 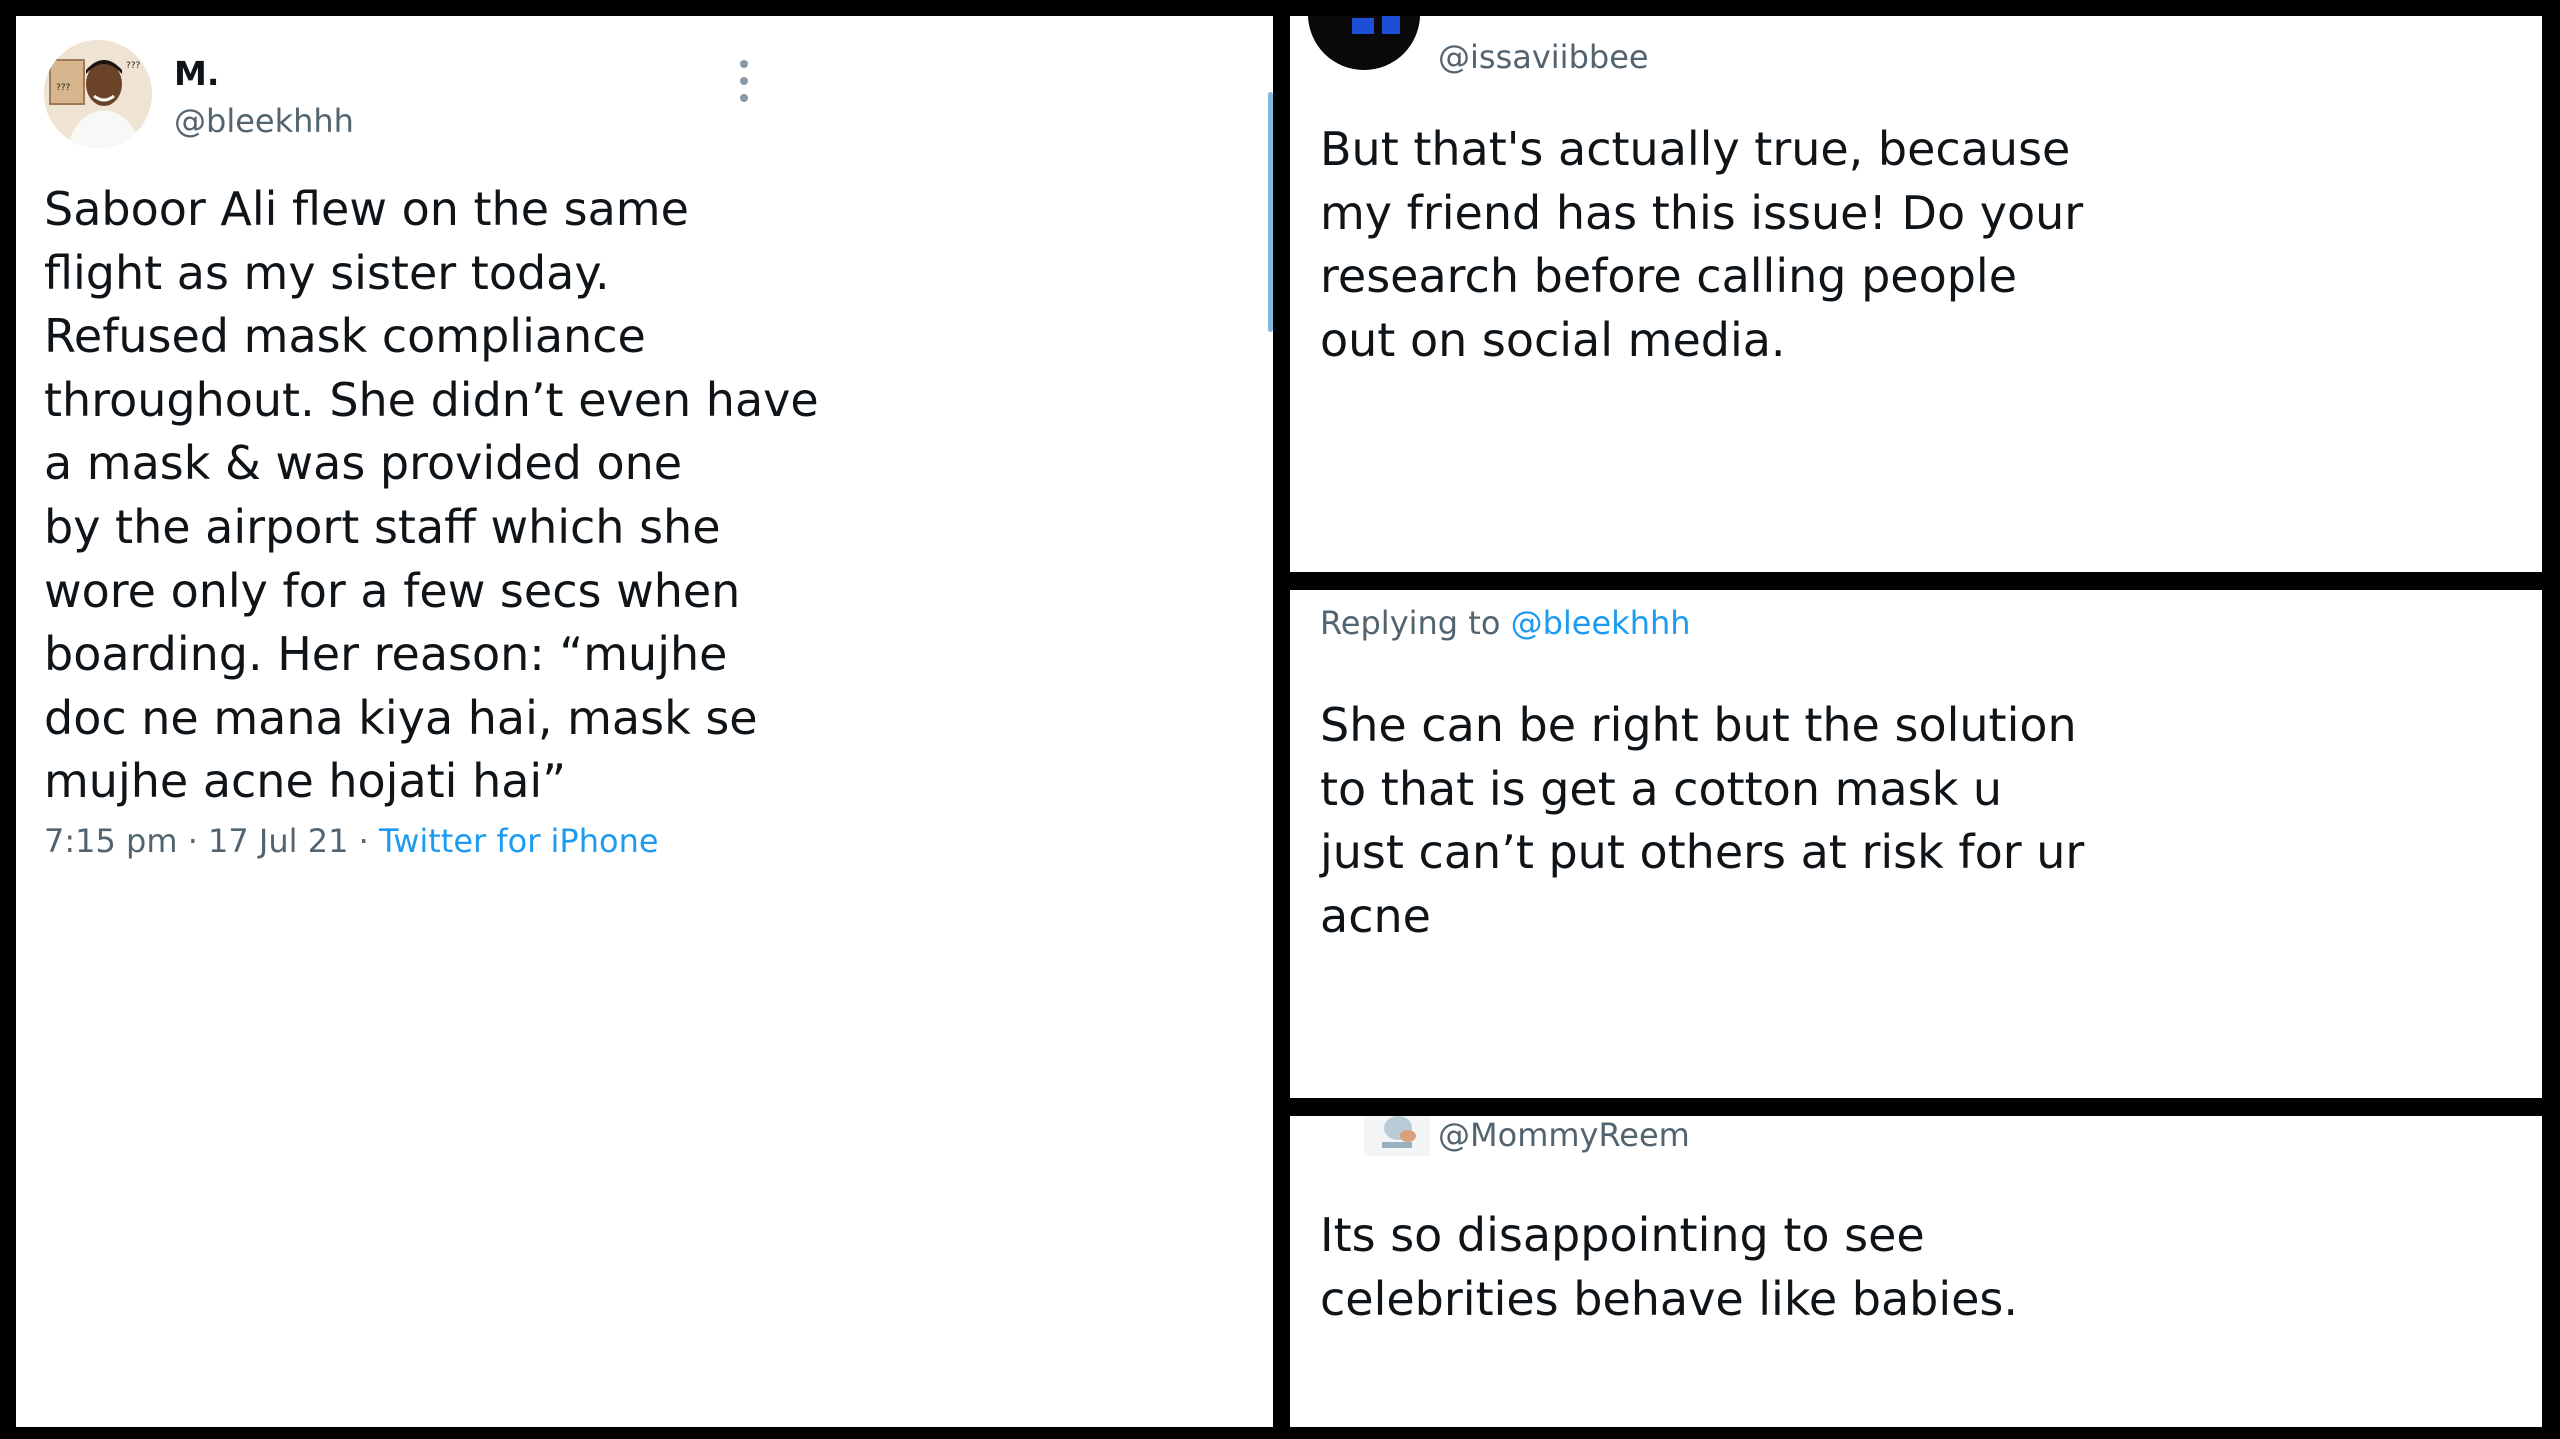 I want to click on more-options-icon, so click(x=744, y=81).